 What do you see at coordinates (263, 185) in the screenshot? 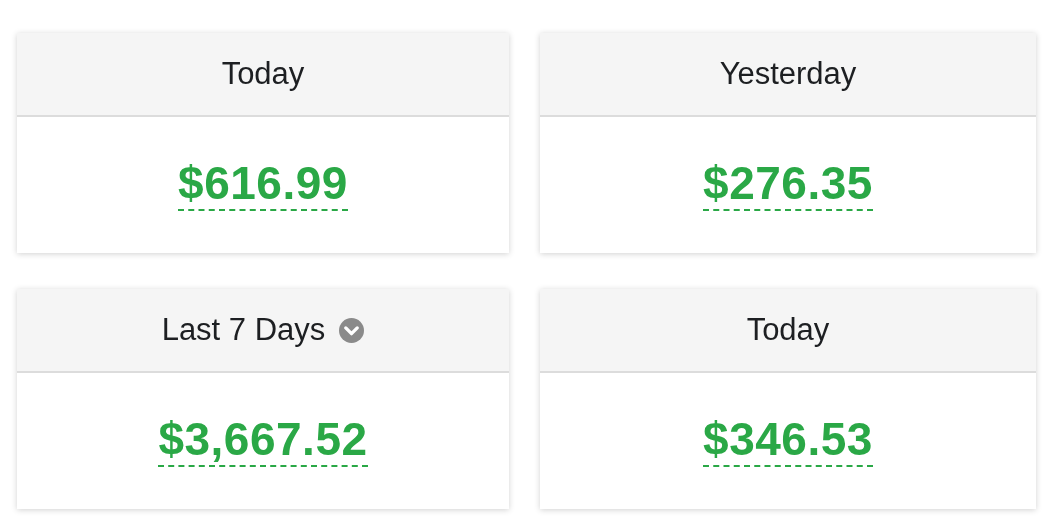
I see `amount-value: $616.99` at bounding box center [263, 185].